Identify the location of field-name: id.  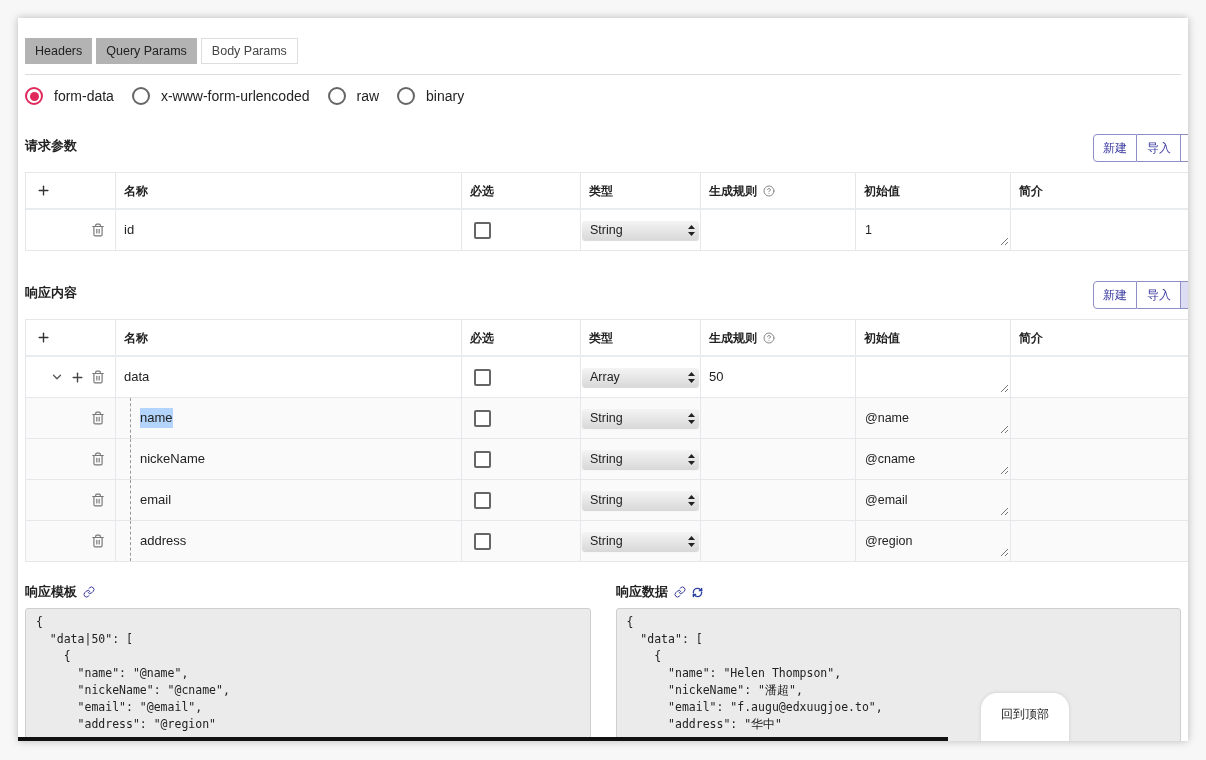
(129, 230).